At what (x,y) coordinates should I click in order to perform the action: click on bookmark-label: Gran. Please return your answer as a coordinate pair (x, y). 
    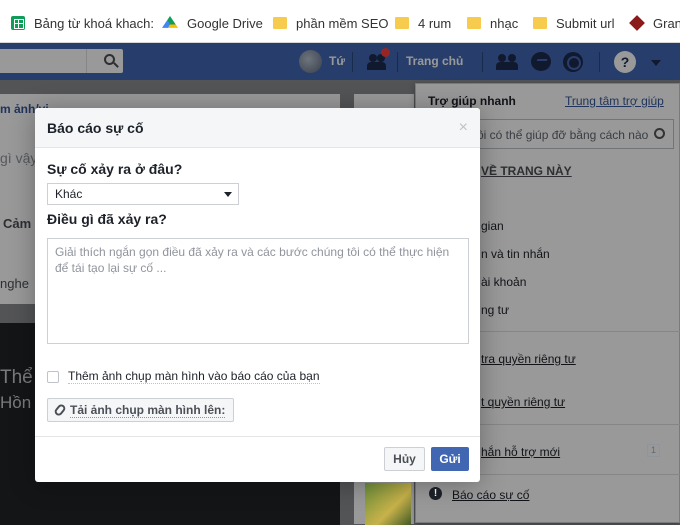
    Looking at the image, I should click on (666, 23).